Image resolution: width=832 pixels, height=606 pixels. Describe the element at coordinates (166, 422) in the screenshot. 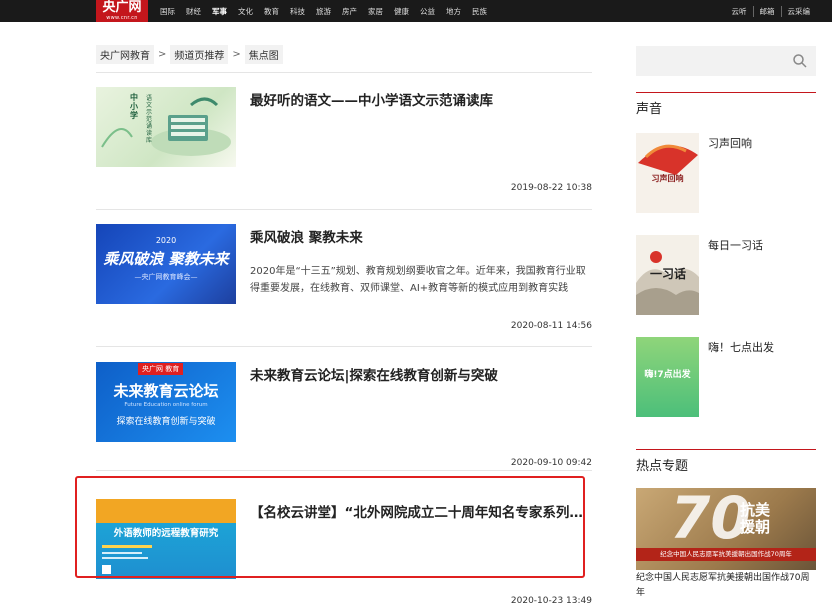

I see `thumb-text: 探索在线教育创新与突破` at that location.